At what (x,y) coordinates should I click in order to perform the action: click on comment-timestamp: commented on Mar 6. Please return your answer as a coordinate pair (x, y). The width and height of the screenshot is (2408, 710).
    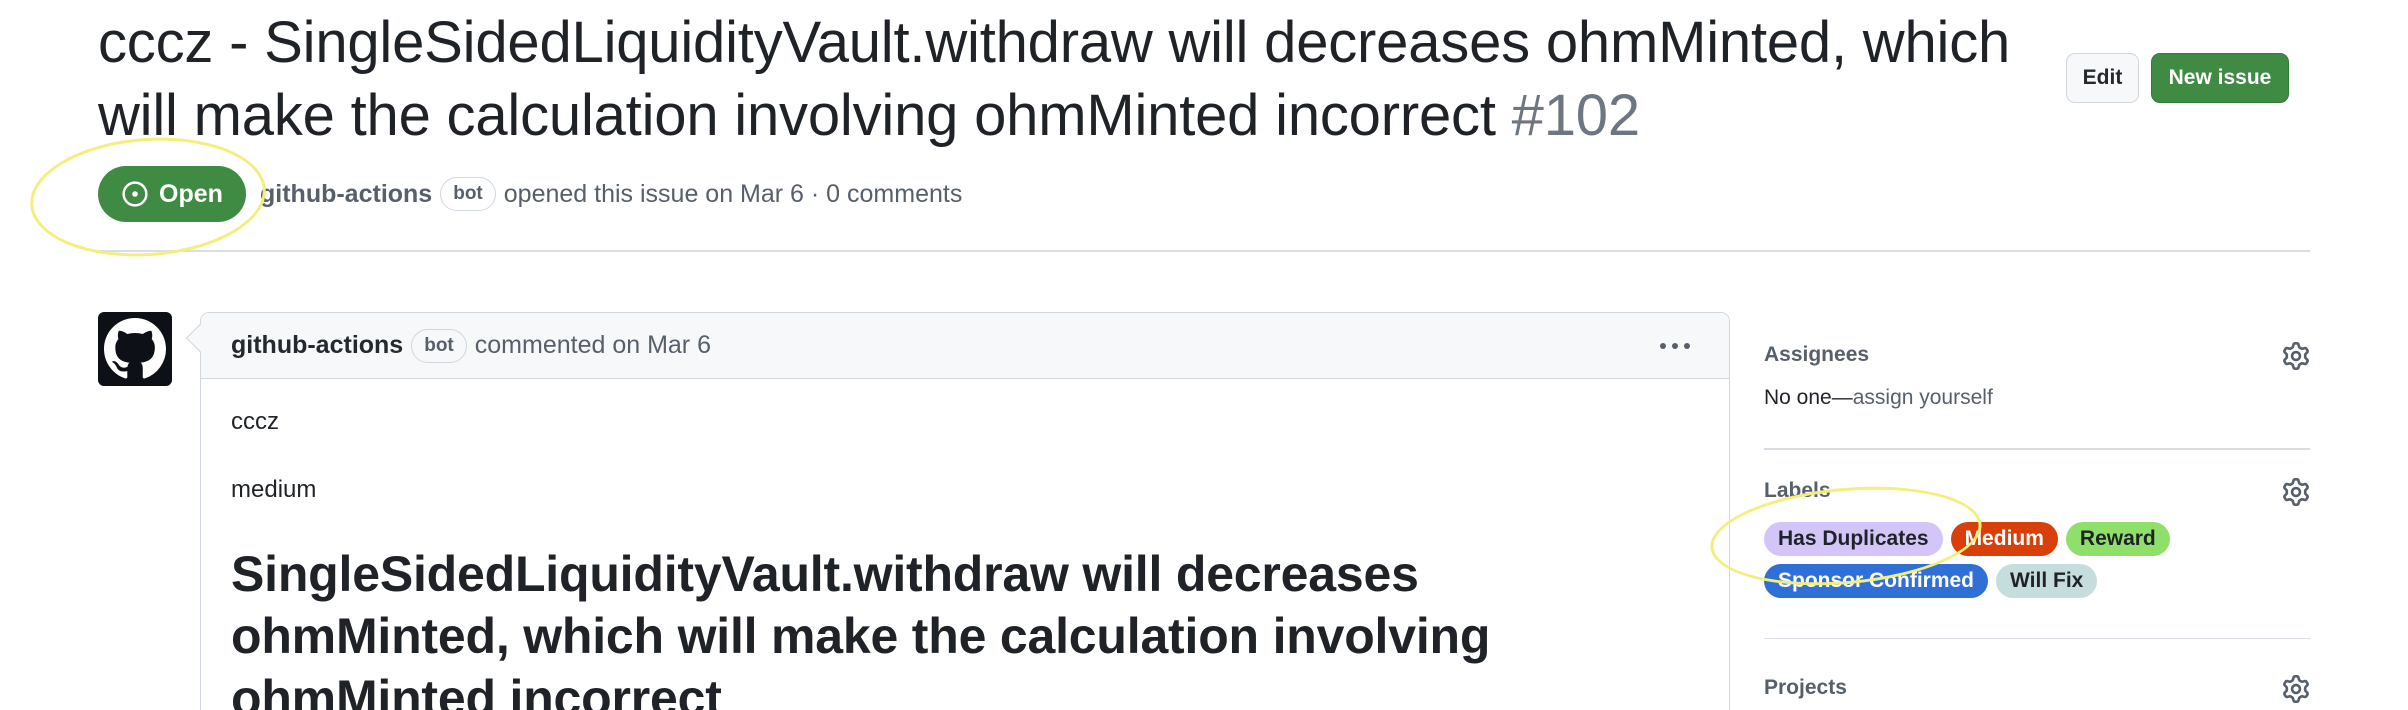
    Looking at the image, I should click on (593, 345).